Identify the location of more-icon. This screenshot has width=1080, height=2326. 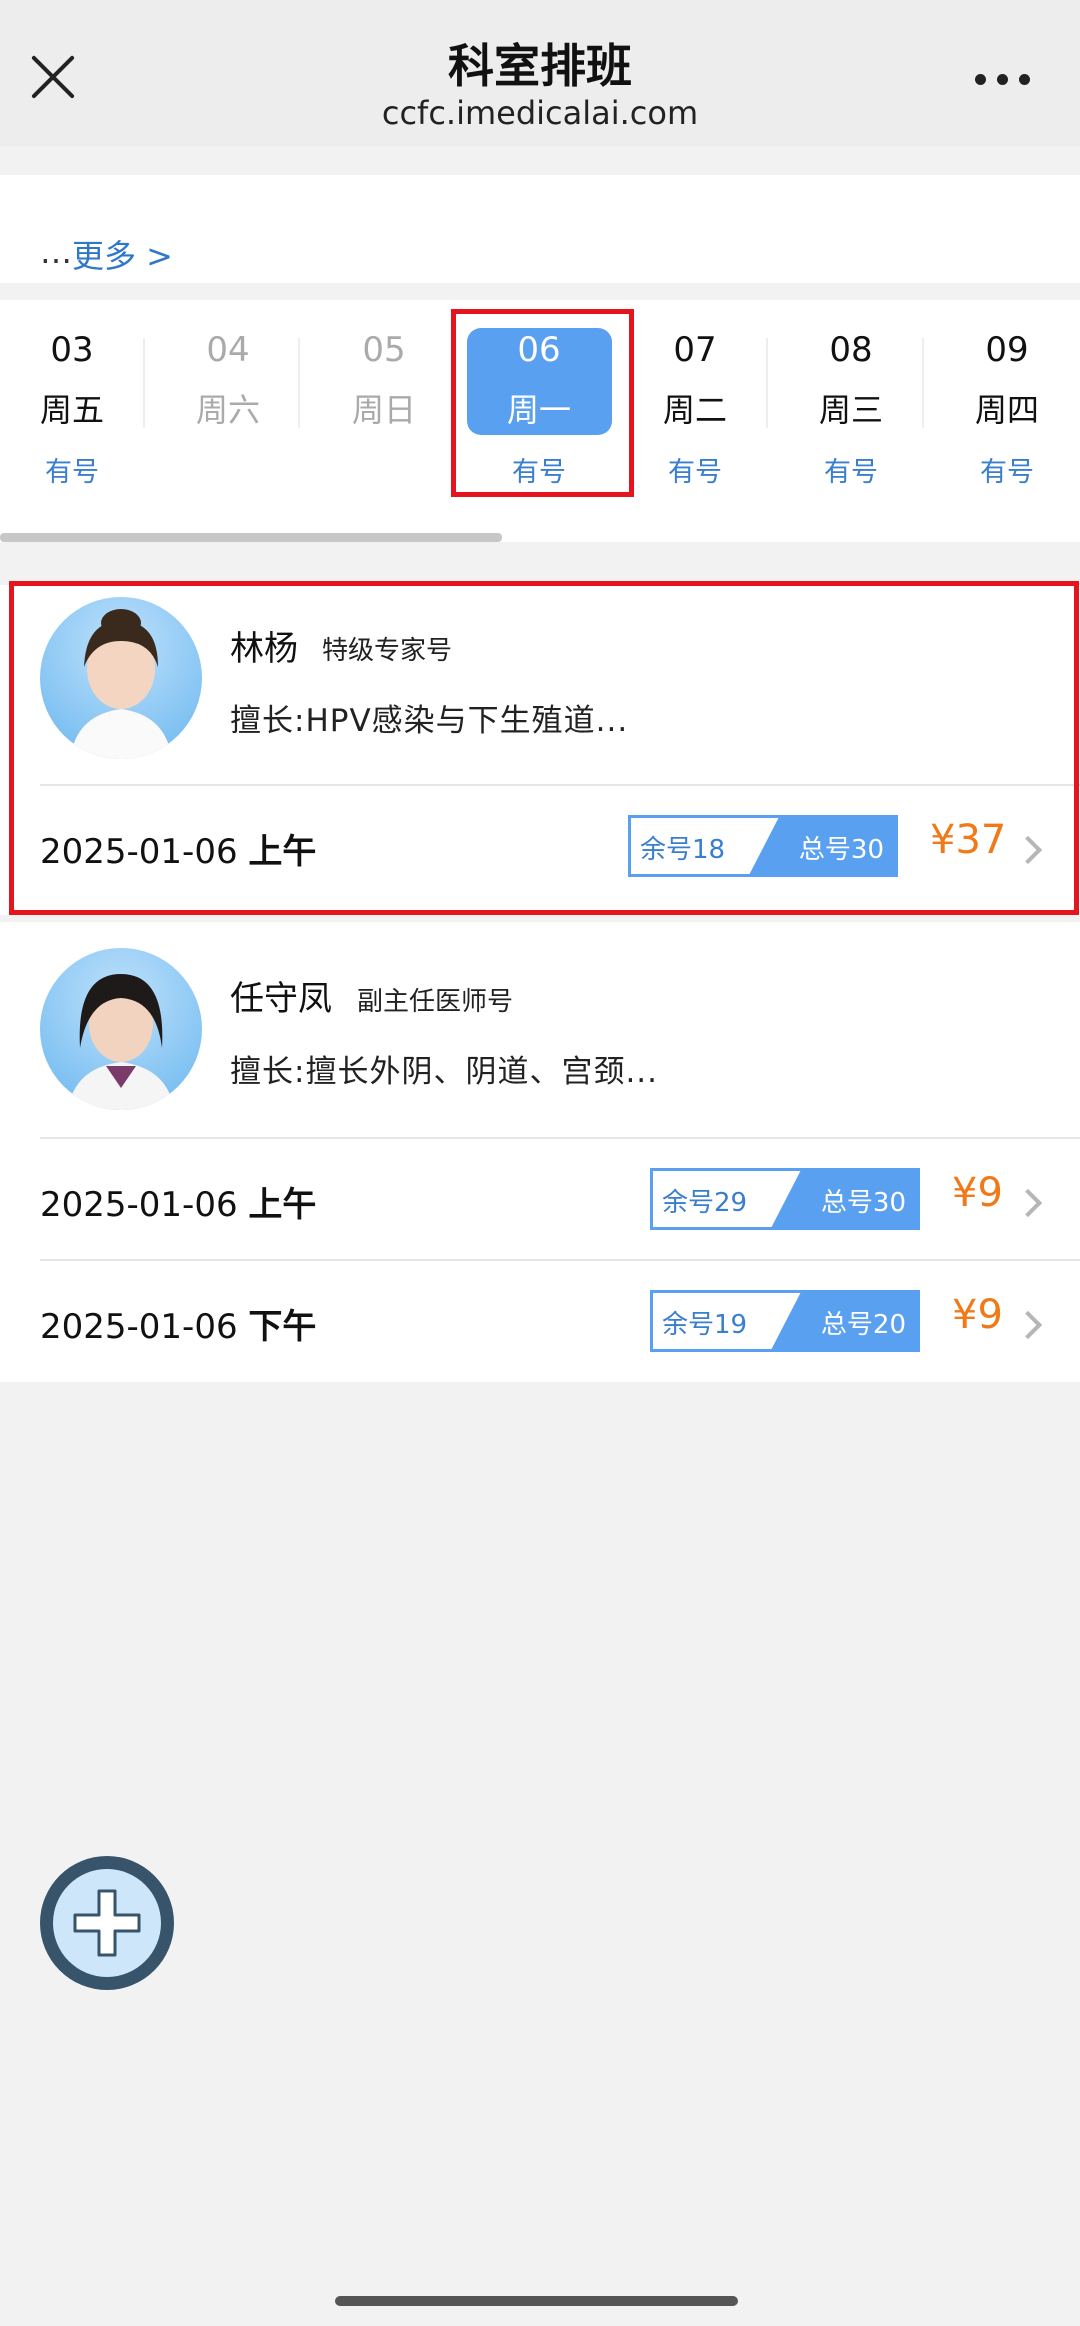
(1003, 80).